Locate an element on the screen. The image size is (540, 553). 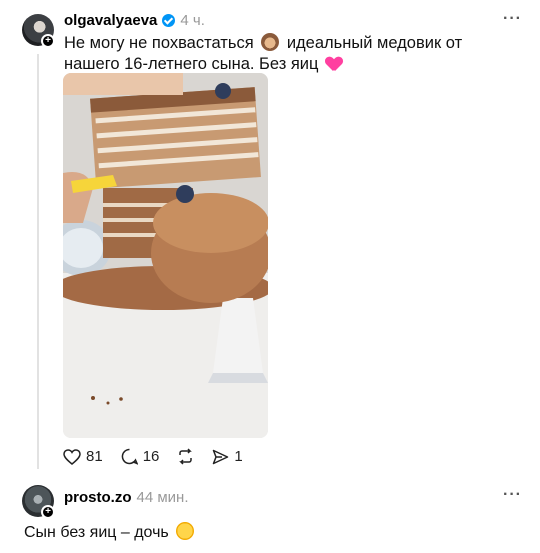
comment-count: 16 is located at coordinates (151, 456).